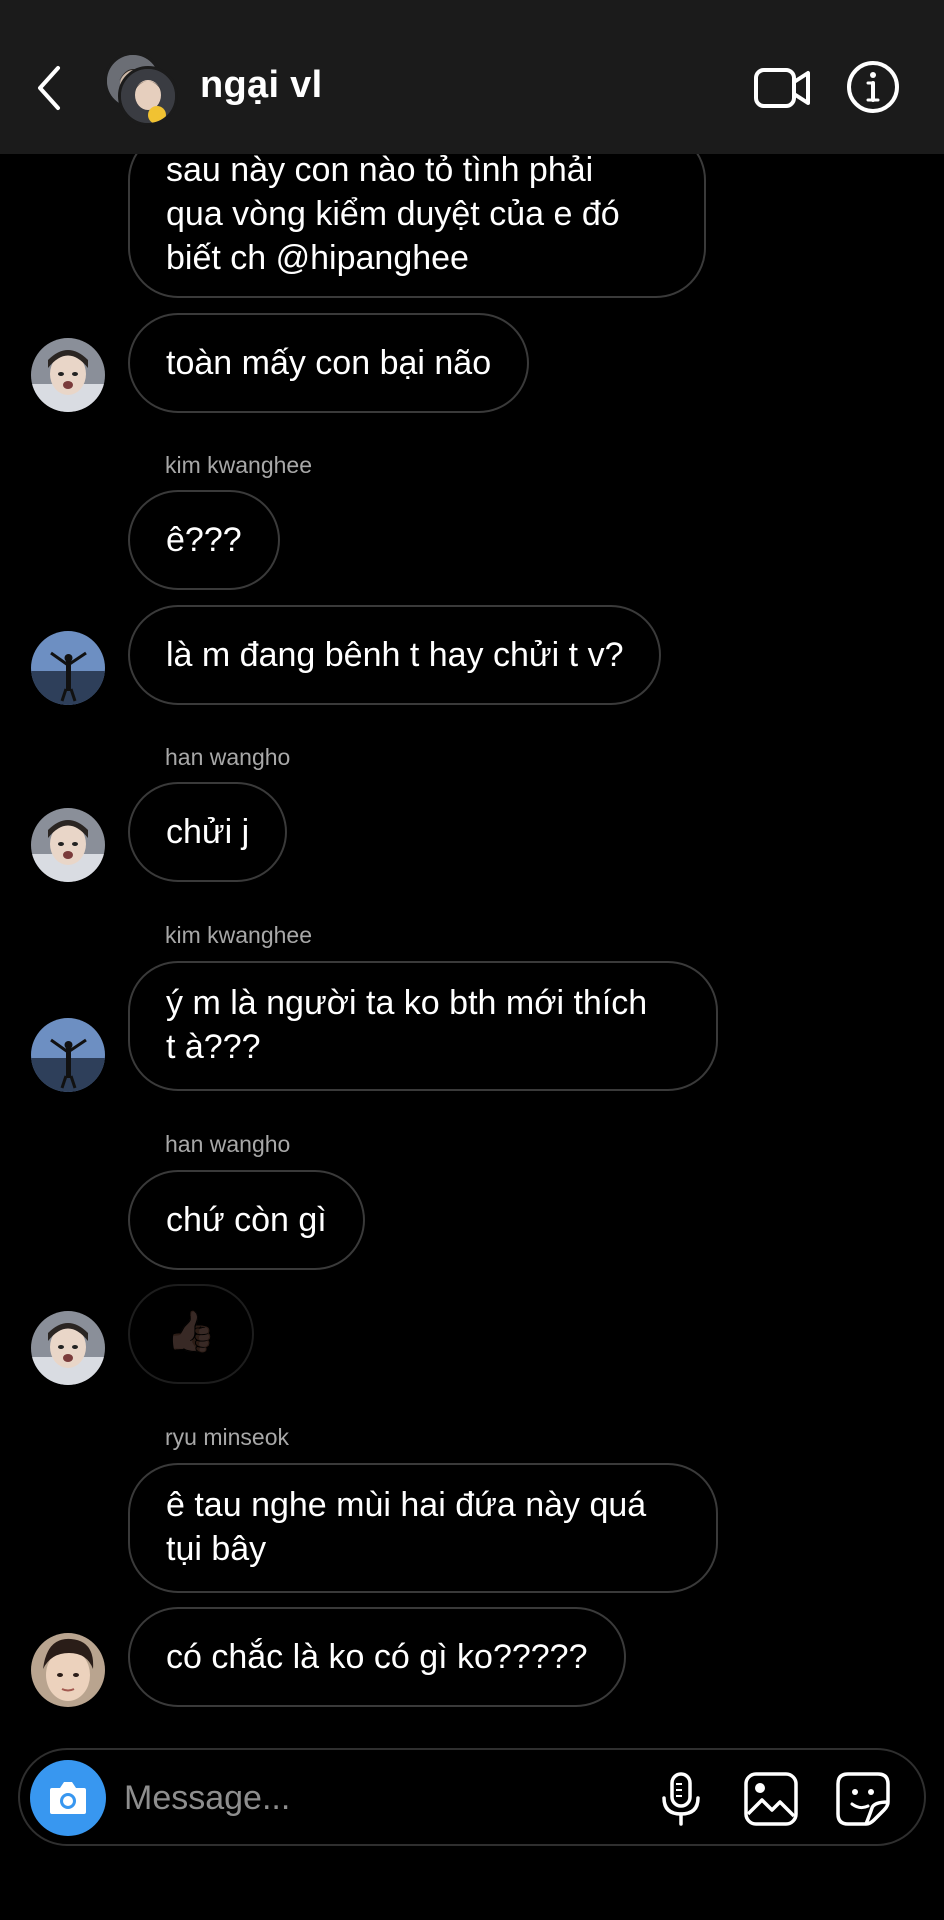 This screenshot has height=1920, width=944. I want to click on camera-icon, so click(68, 1798).